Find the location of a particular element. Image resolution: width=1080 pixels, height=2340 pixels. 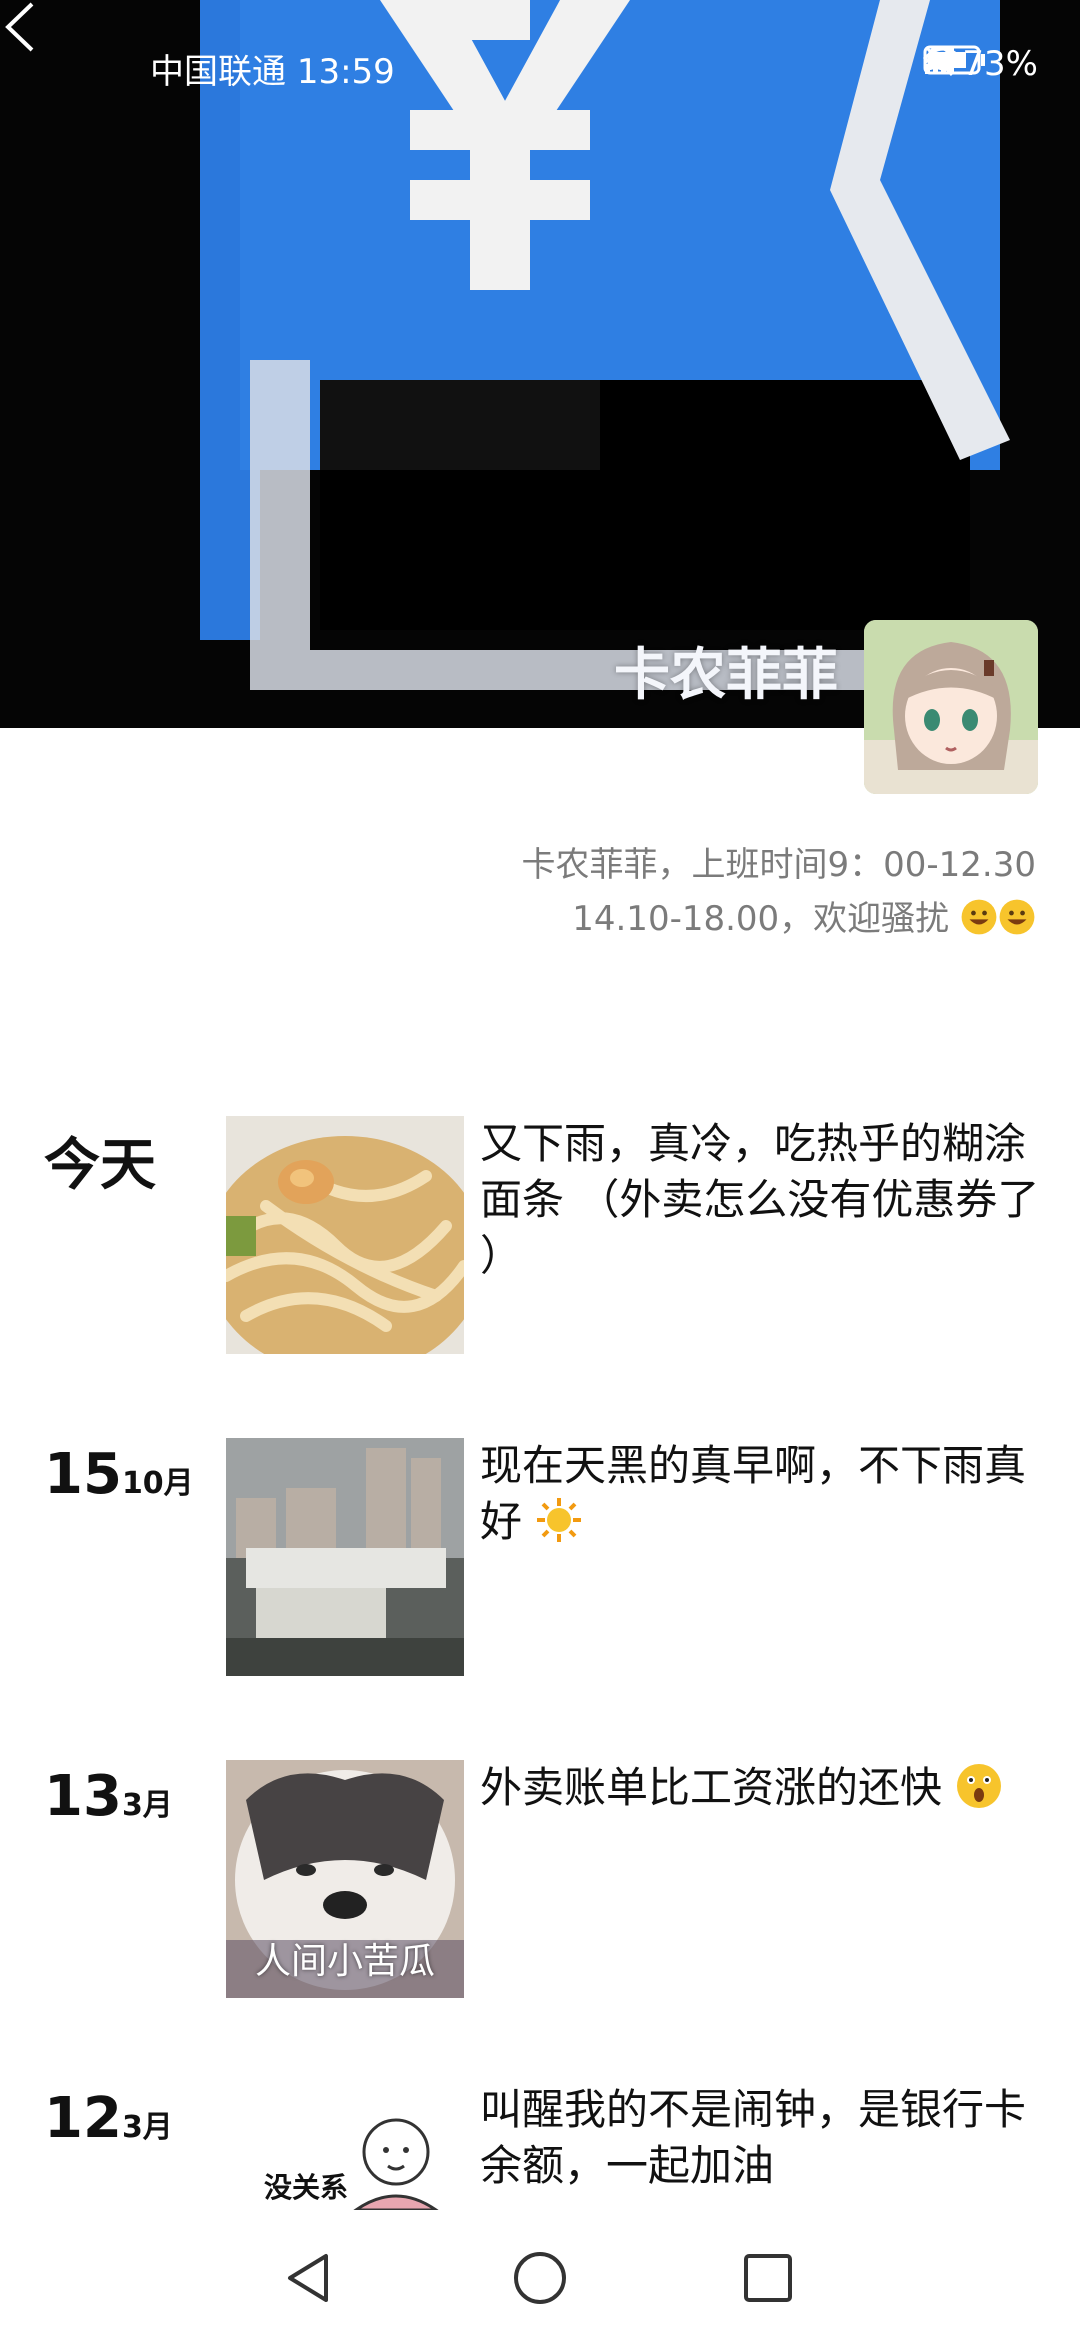

image-caption: 没关系 is located at coordinates (305, 2187).